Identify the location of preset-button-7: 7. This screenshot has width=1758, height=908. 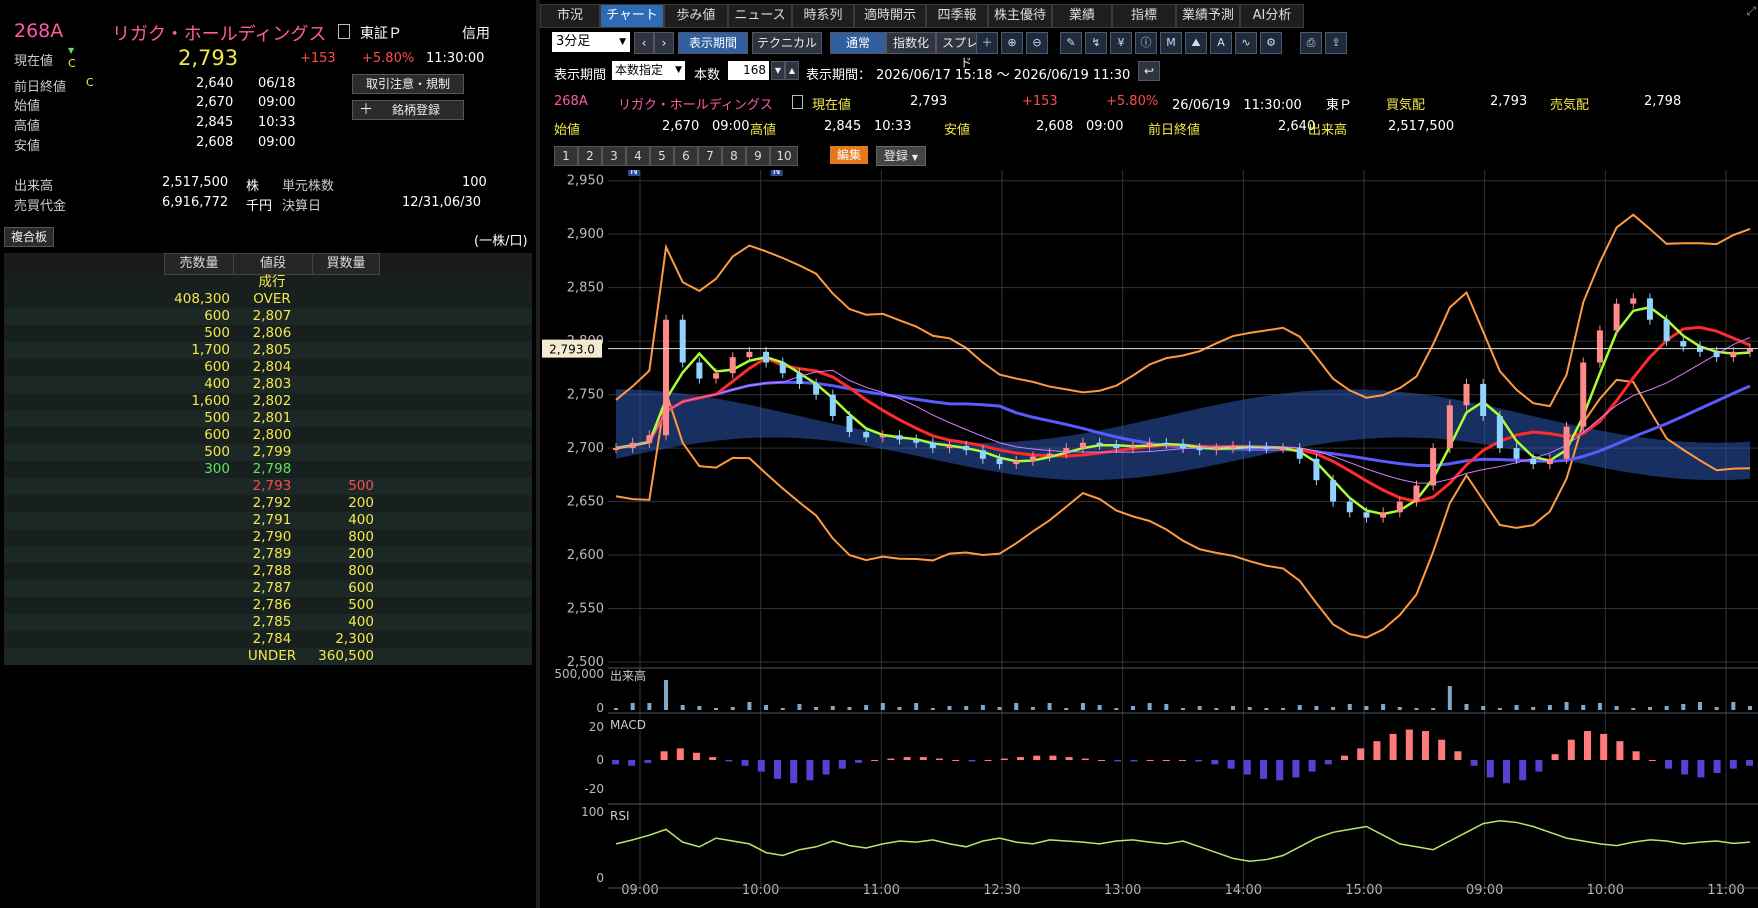
(710, 156).